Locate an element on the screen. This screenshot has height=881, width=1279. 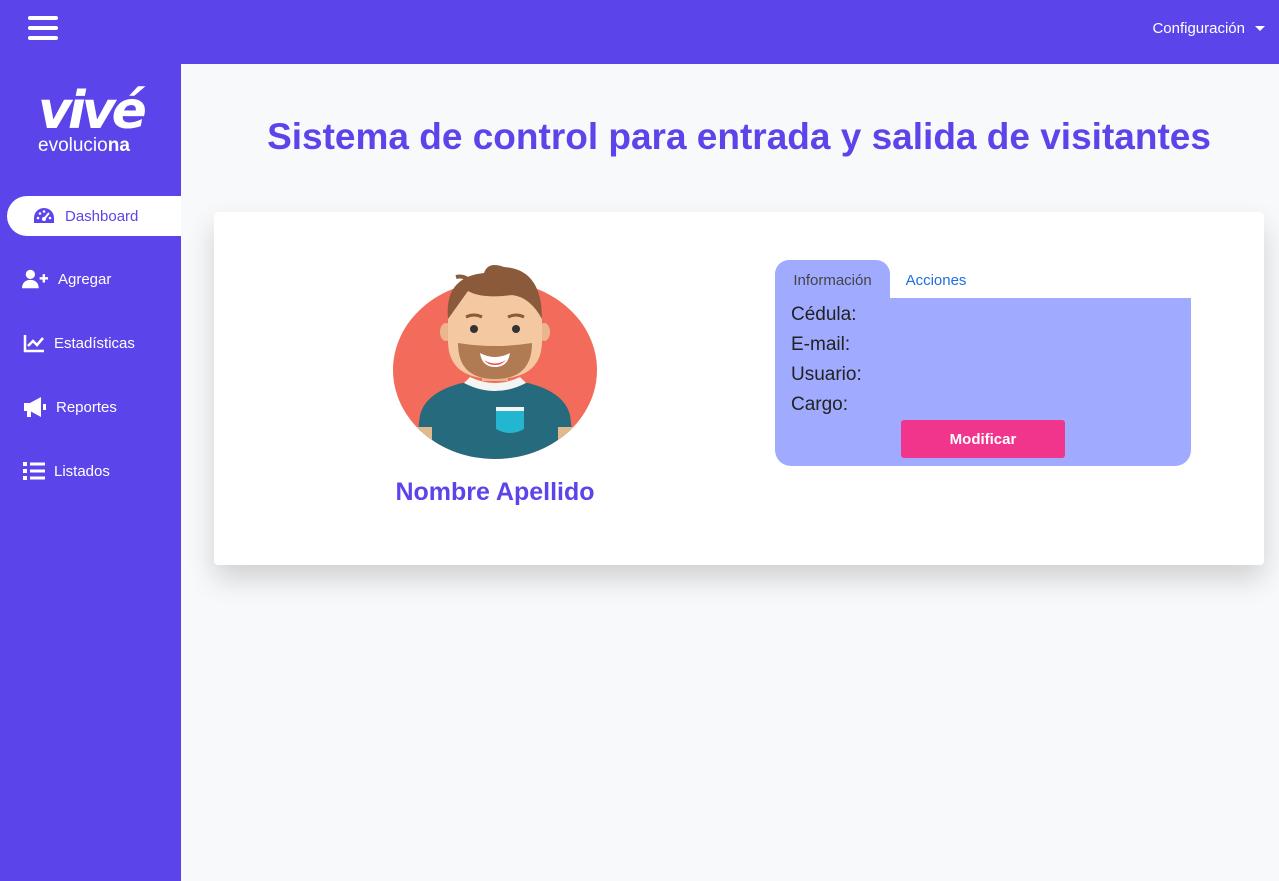
sidebar-item-label: Listados is located at coordinates (82, 471).